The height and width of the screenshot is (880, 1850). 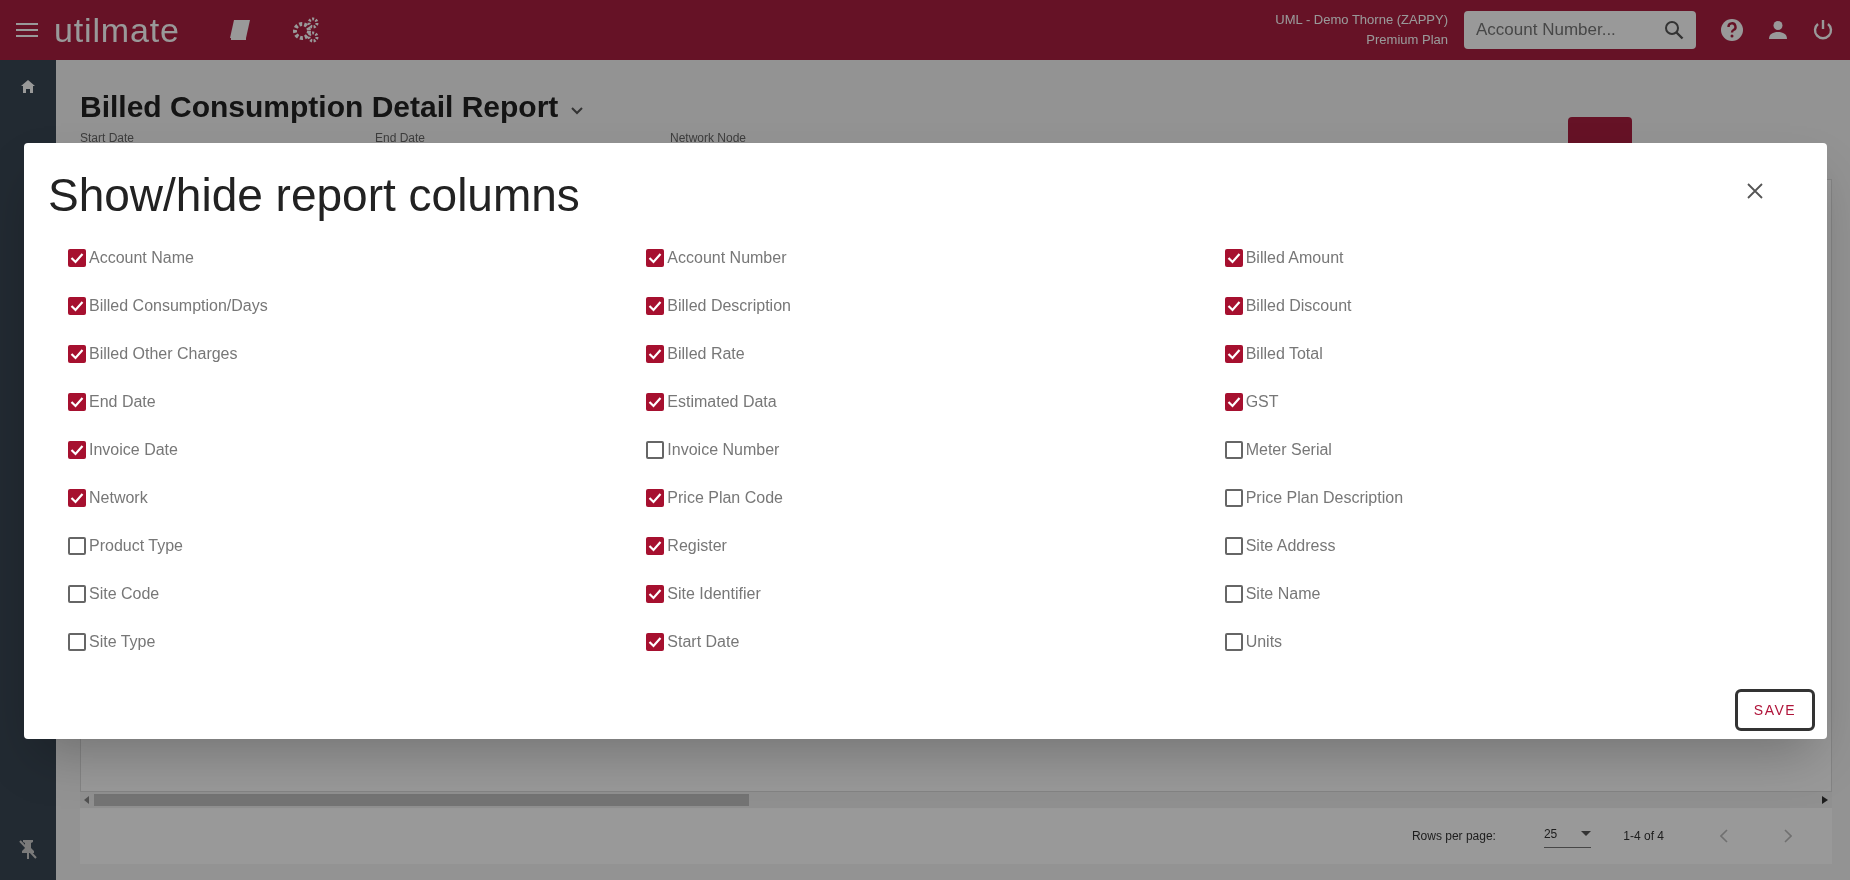 What do you see at coordinates (706, 353) in the screenshot?
I see `column-label: Billed Rate` at bounding box center [706, 353].